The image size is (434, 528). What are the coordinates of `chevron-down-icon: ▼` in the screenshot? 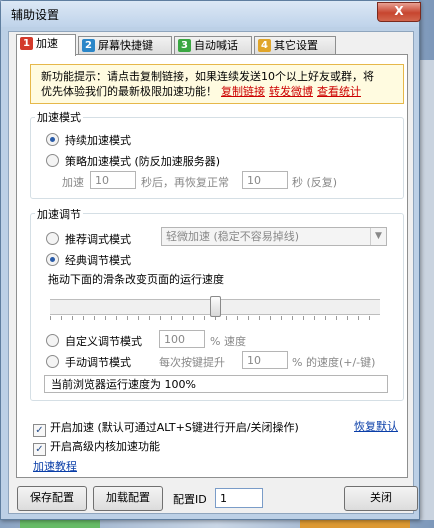 It's located at (378, 236).